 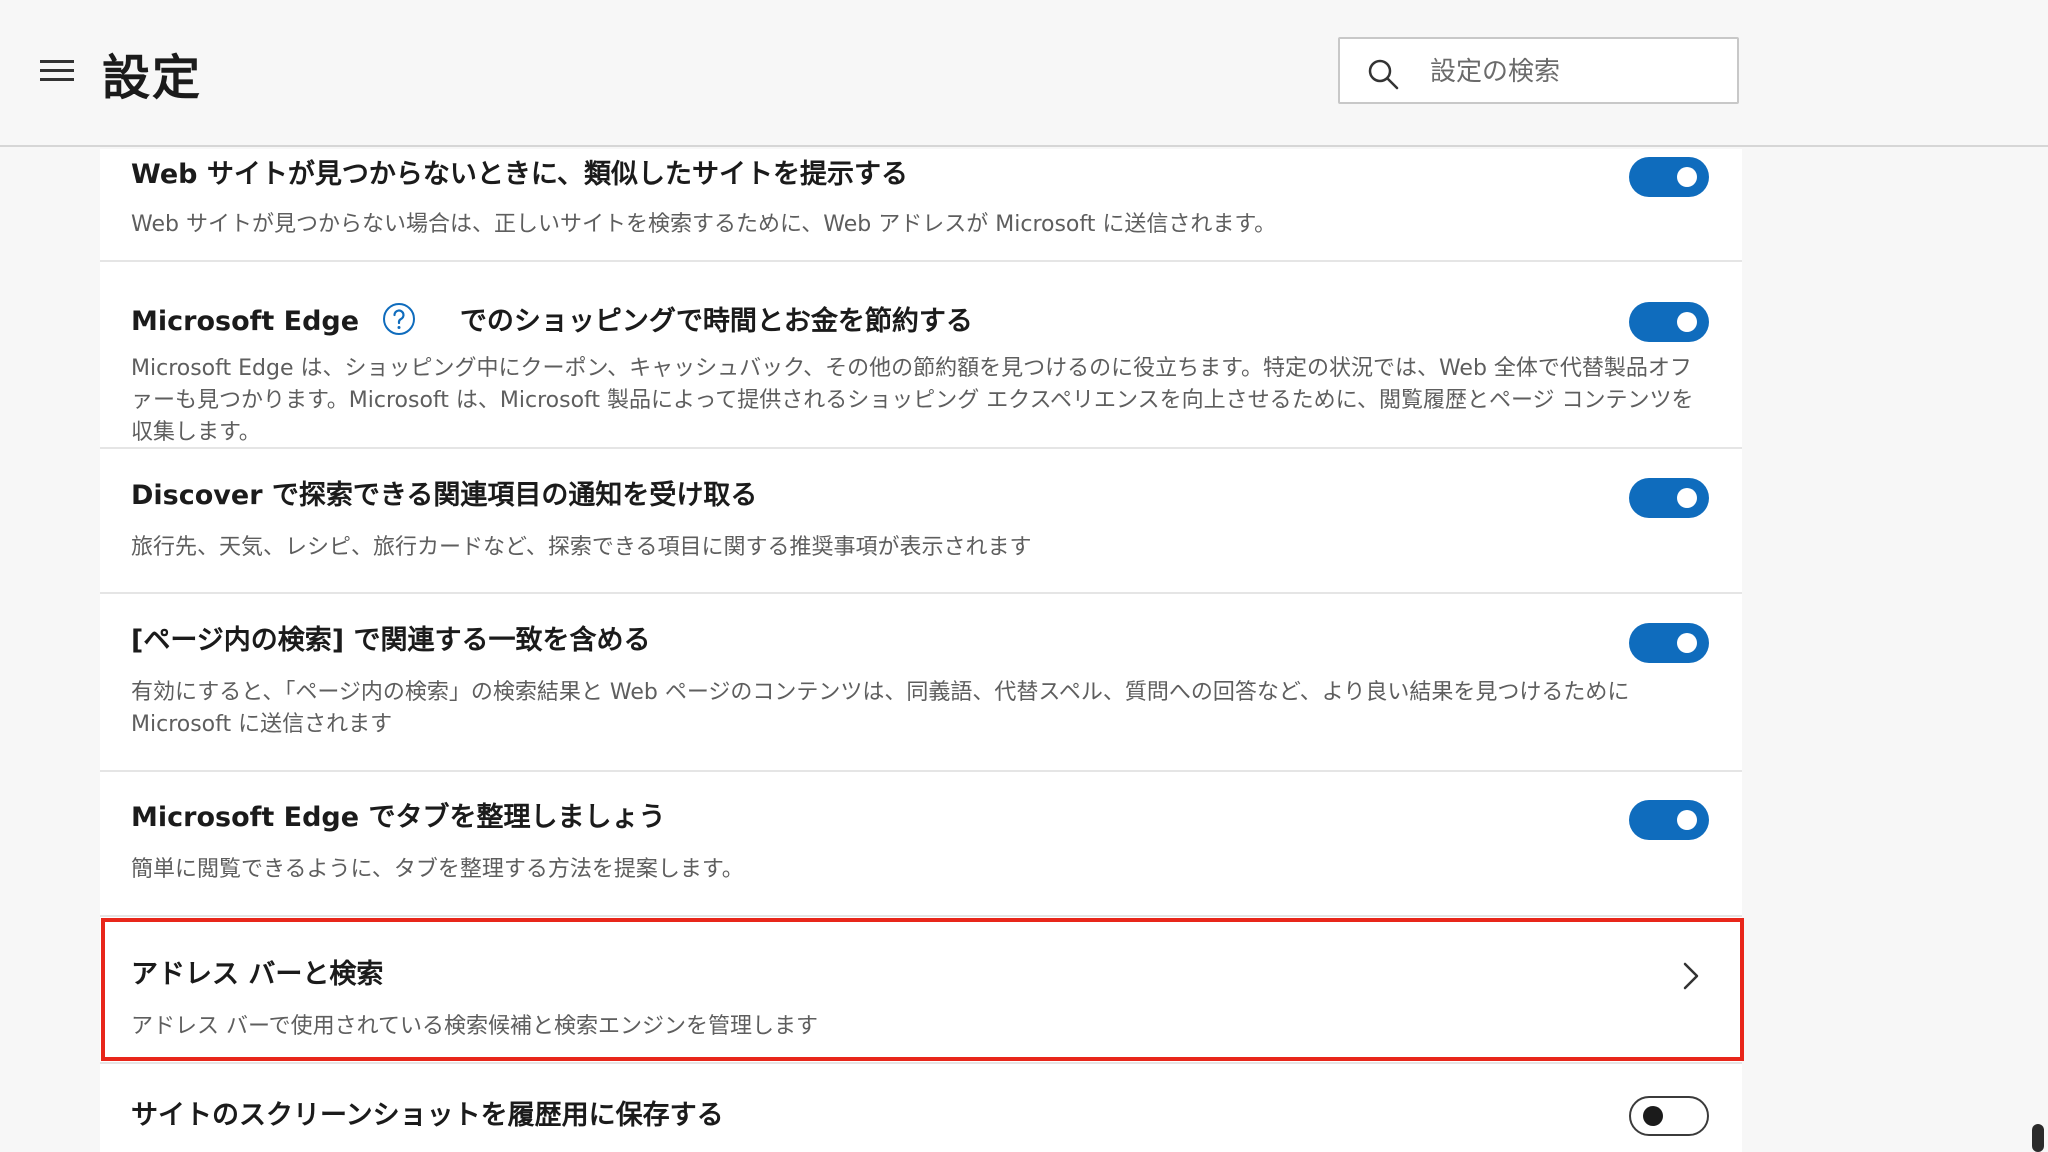 I want to click on setting-description: 簡単に閲覧できるように、タブを整理する方法を提案します。, so click(x=437, y=869).